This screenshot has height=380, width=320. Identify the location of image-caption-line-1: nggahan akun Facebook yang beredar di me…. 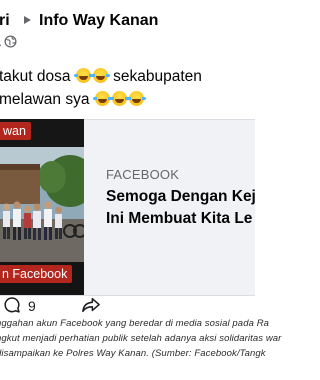
(135, 323).